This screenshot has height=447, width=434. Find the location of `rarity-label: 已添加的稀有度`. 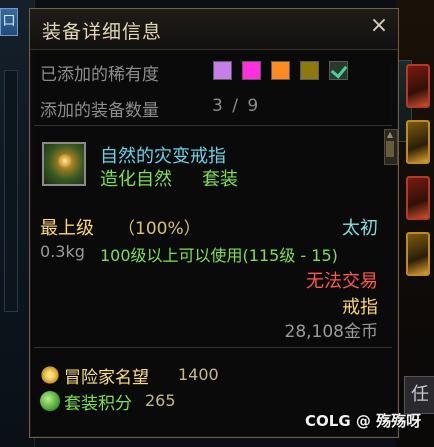

rarity-label: 已添加的稀有度 is located at coordinates (99, 75).